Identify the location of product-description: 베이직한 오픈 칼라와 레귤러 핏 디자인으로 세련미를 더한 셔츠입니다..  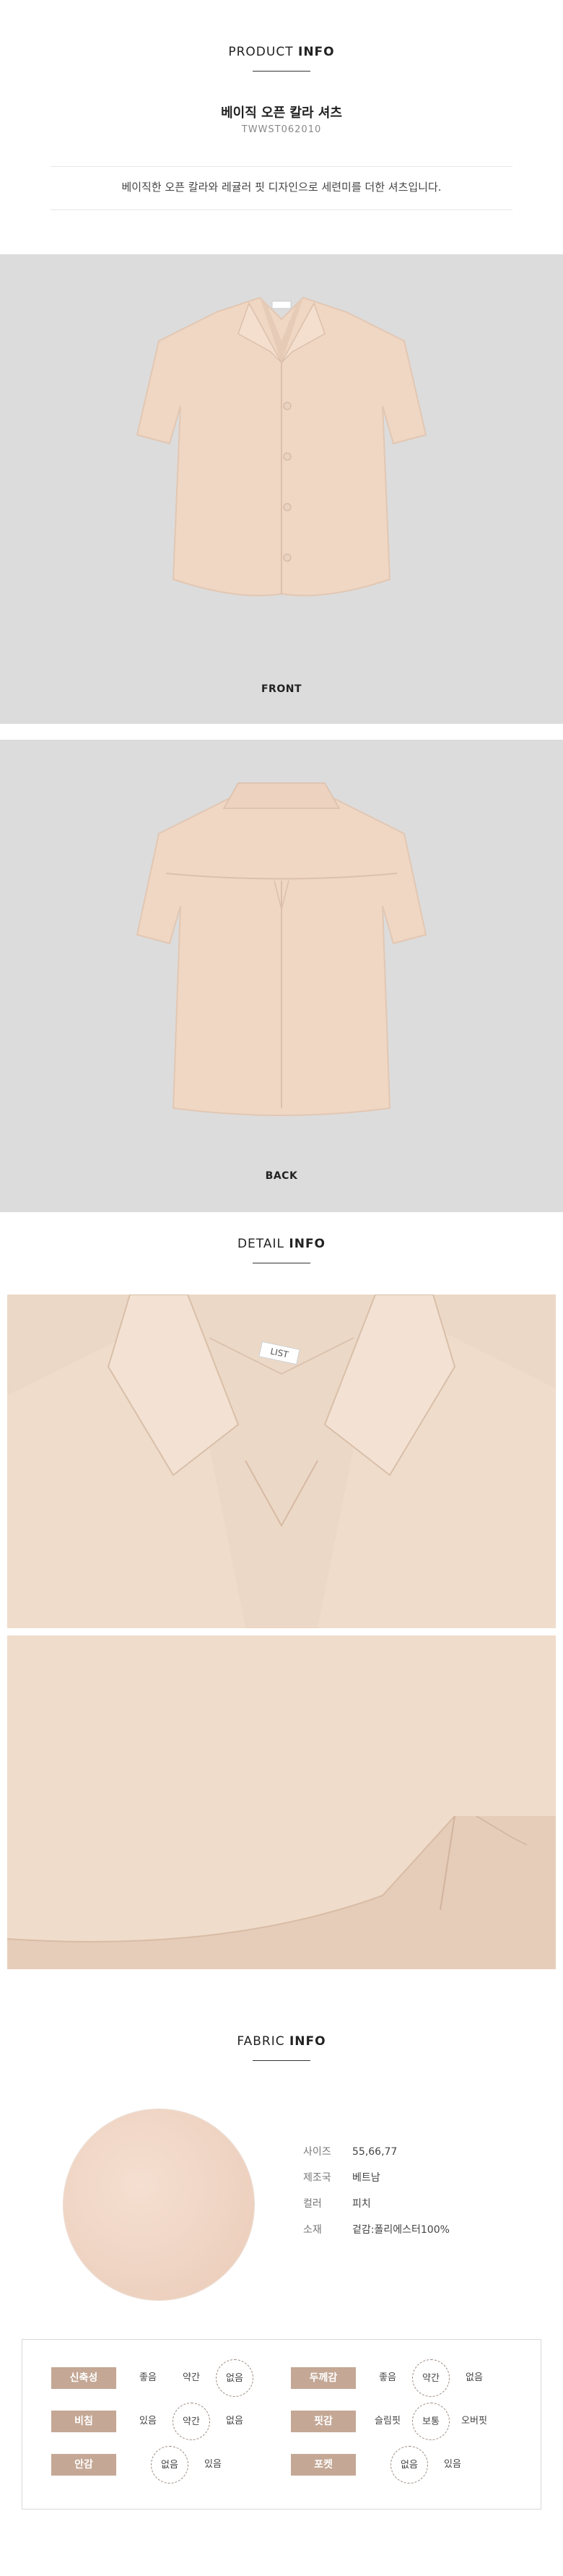
(281, 187).